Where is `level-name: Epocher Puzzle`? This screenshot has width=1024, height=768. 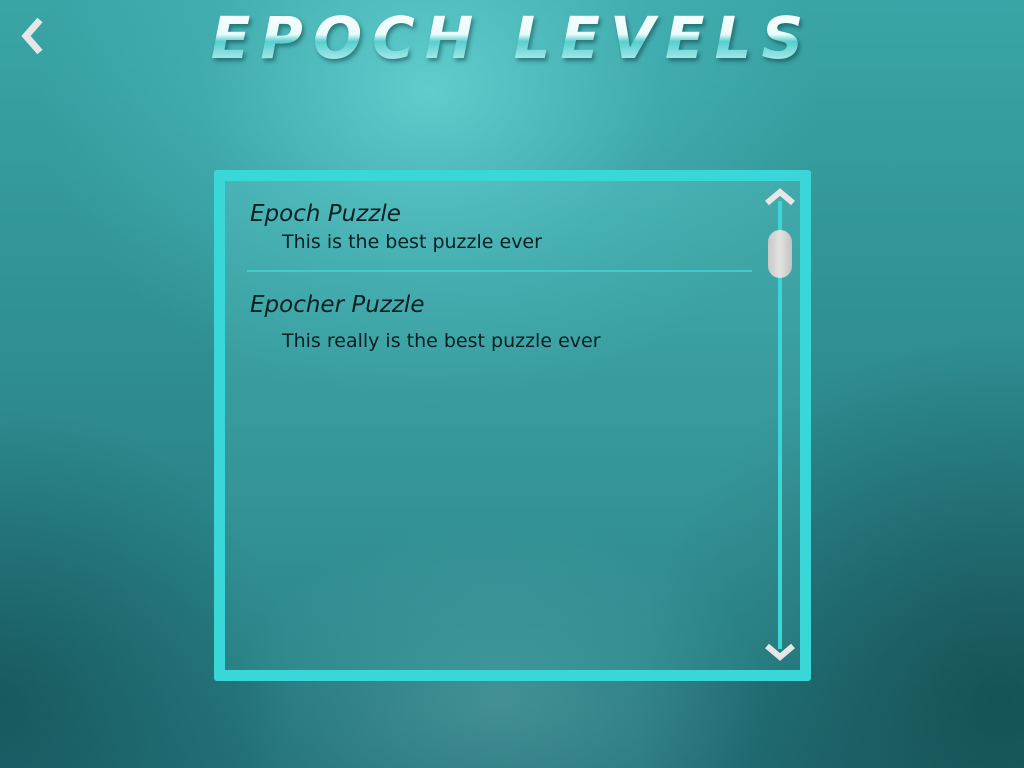
level-name: Epocher Puzzle is located at coordinates (337, 305).